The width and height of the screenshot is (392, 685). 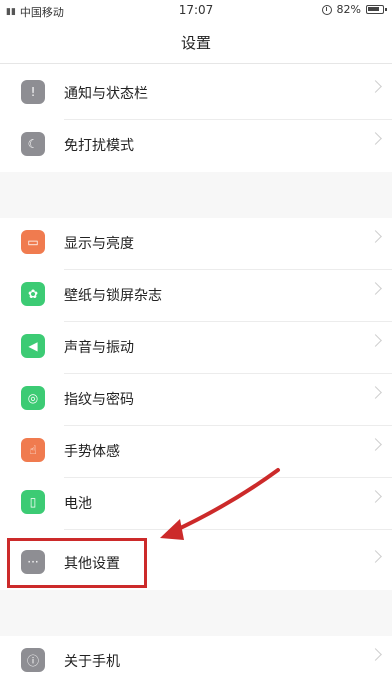 What do you see at coordinates (196, 244) in the screenshot?
I see `settings-item-display: ▭ 显示与亮度` at bounding box center [196, 244].